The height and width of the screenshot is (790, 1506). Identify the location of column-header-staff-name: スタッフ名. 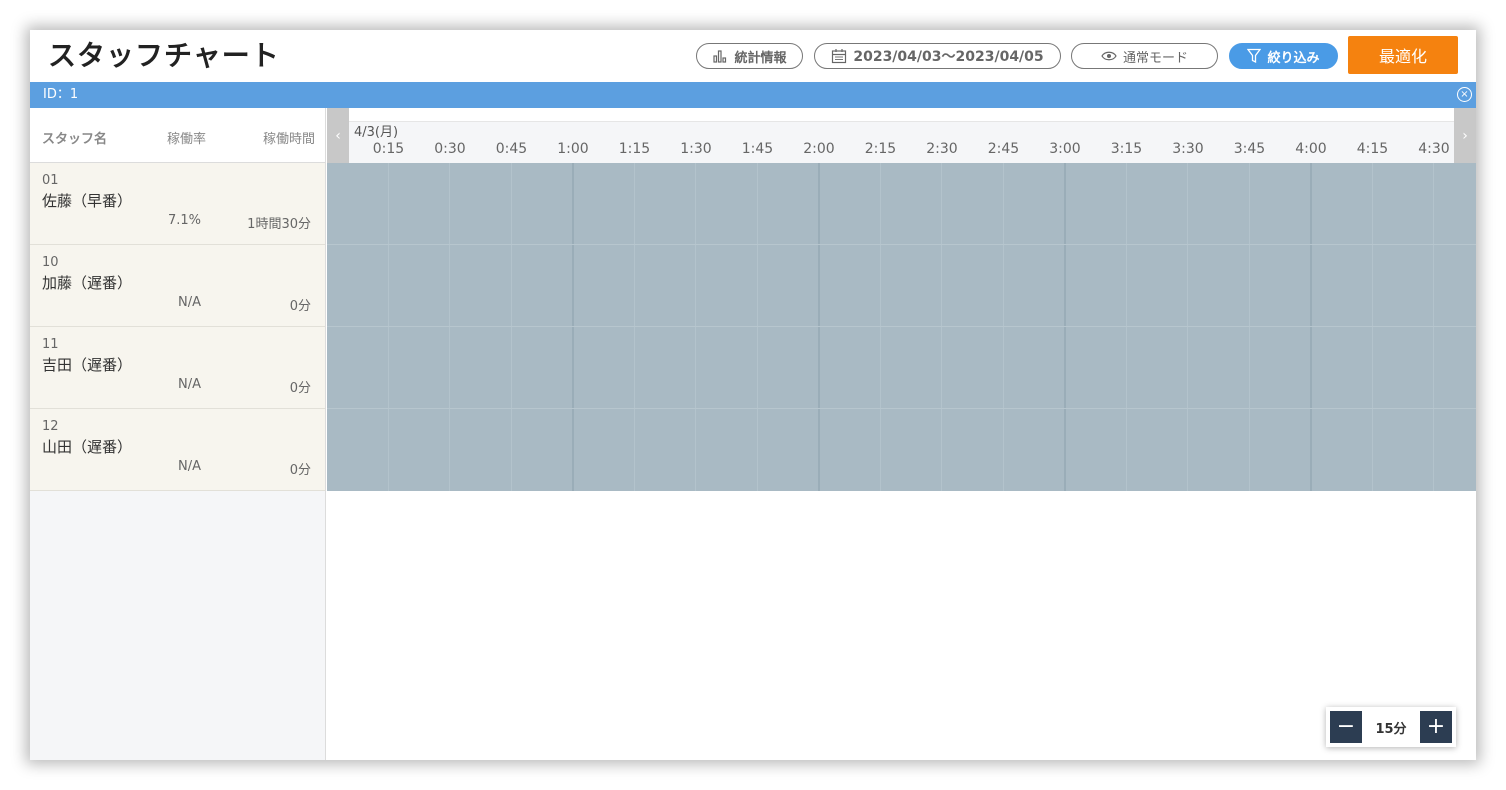
(74, 137).